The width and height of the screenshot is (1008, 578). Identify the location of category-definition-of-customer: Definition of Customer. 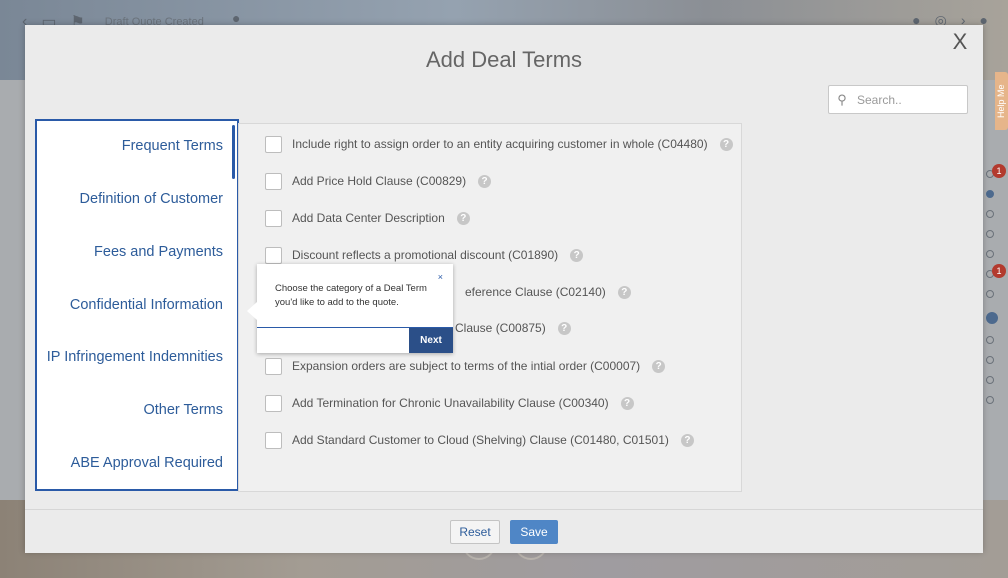
(151, 199).